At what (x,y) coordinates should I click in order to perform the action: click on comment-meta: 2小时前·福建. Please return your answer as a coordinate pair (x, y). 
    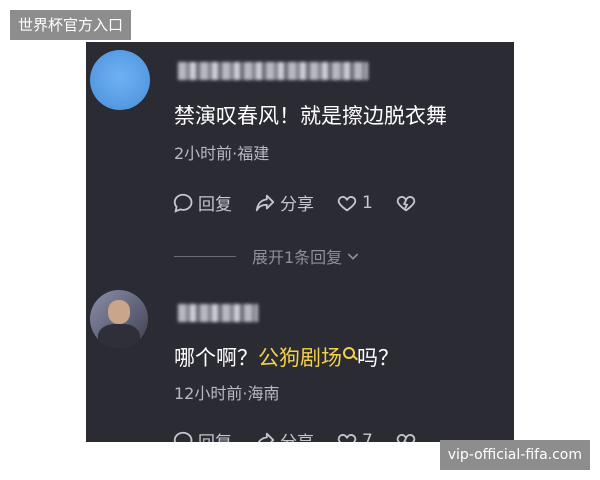
    Looking at the image, I should click on (222, 153).